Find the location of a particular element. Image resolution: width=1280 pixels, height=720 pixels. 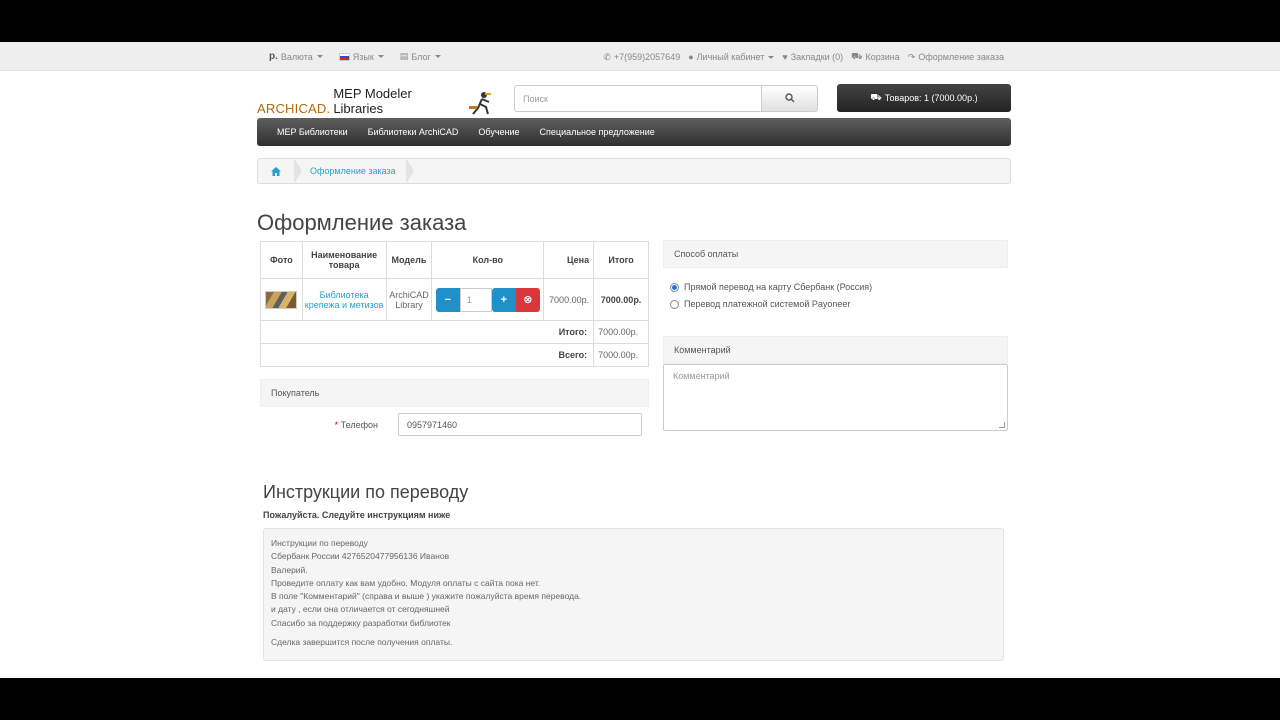

search-button is located at coordinates (789, 98).